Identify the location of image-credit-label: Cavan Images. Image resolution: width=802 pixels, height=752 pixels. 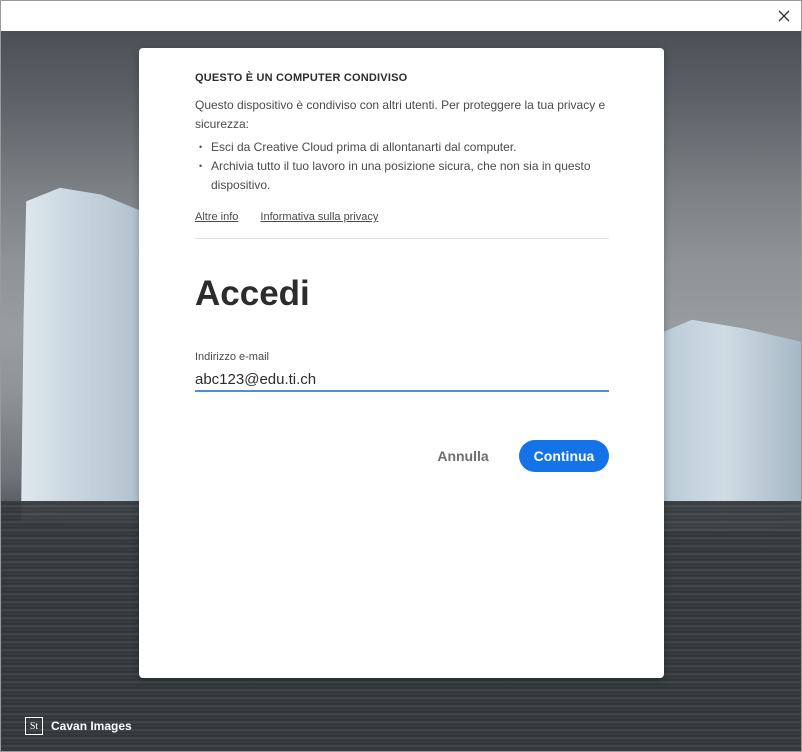
(91, 726).